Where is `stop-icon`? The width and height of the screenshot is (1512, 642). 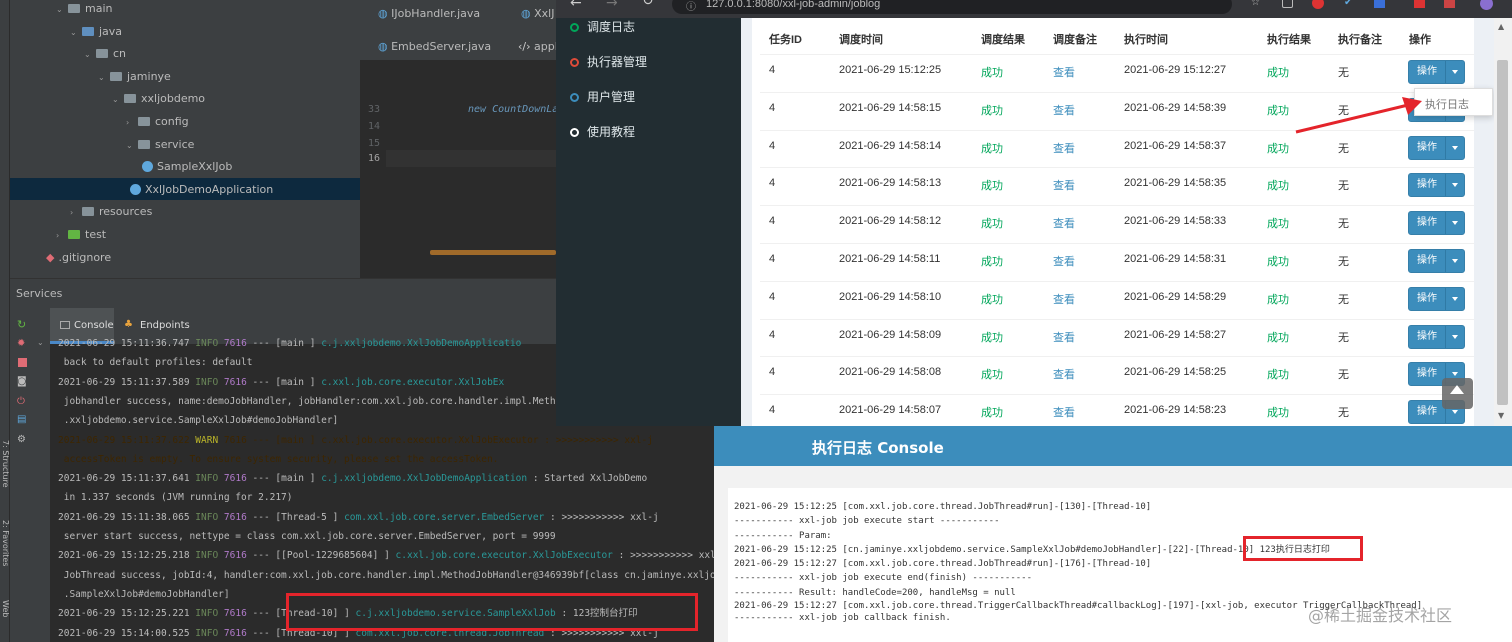 stop-icon is located at coordinates (22, 362).